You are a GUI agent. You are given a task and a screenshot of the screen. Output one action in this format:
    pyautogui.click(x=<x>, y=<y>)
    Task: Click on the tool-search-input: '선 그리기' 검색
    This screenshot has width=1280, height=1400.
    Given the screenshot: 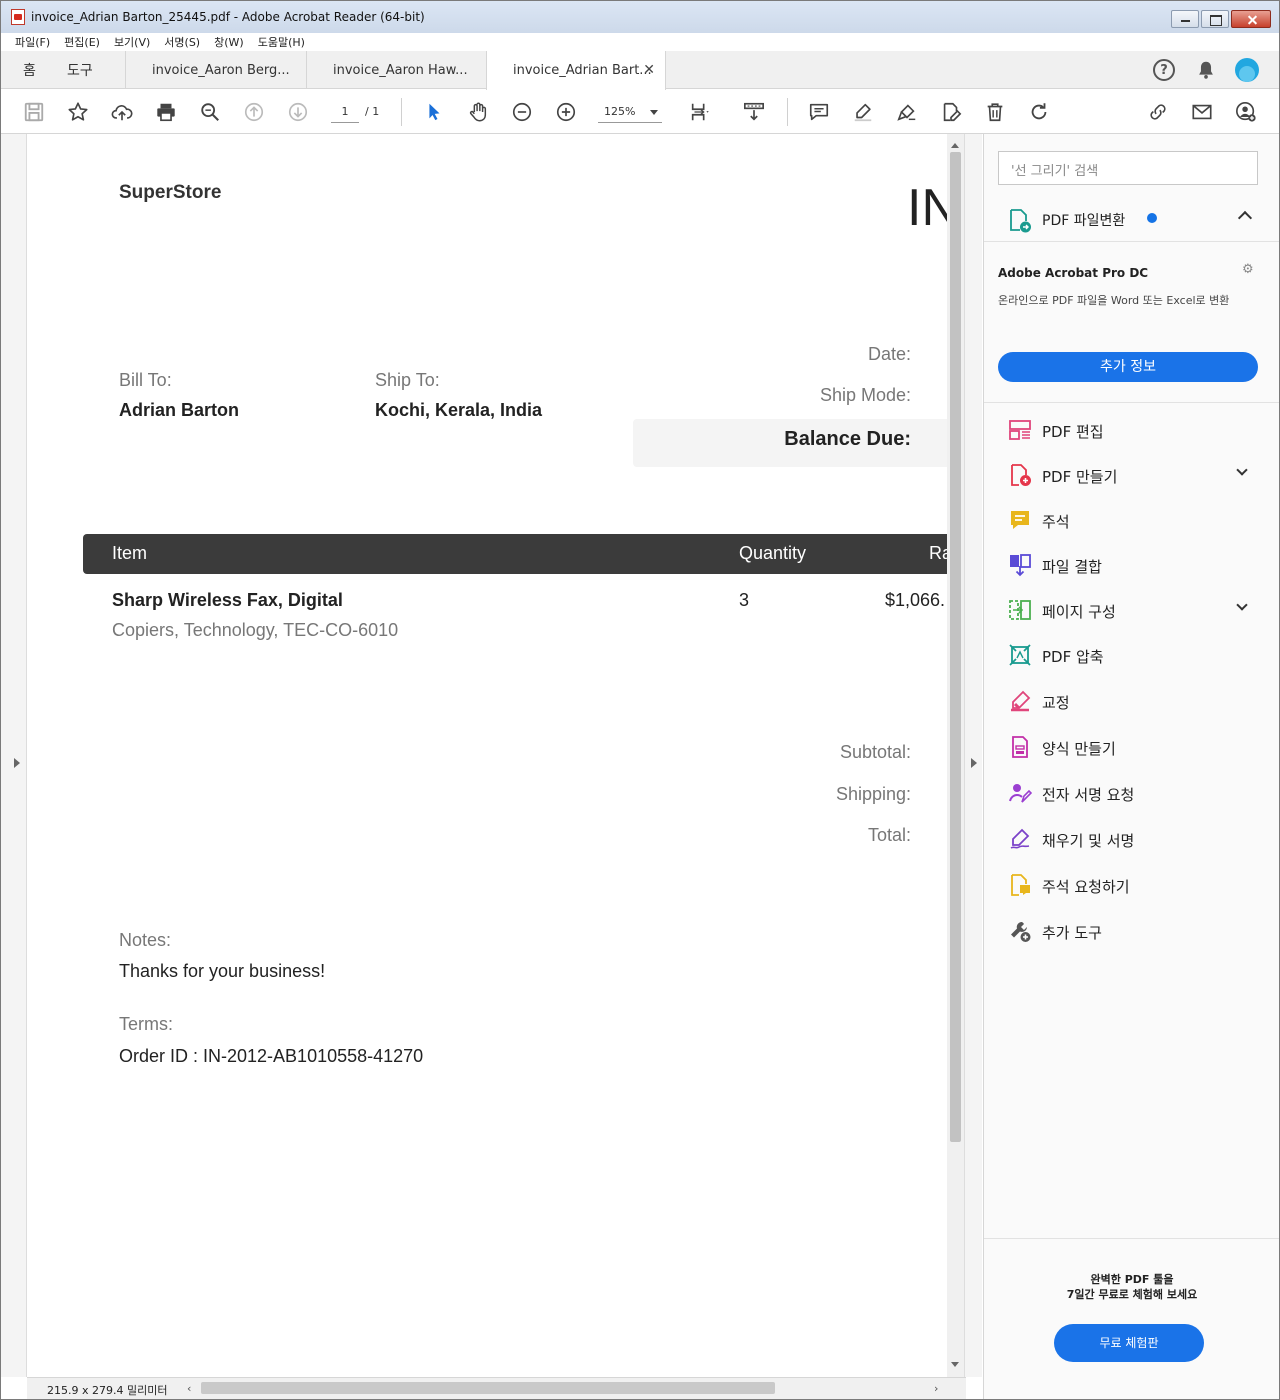 What is the action you would take?
    pyautogui.click(x=1128, y=168)
    